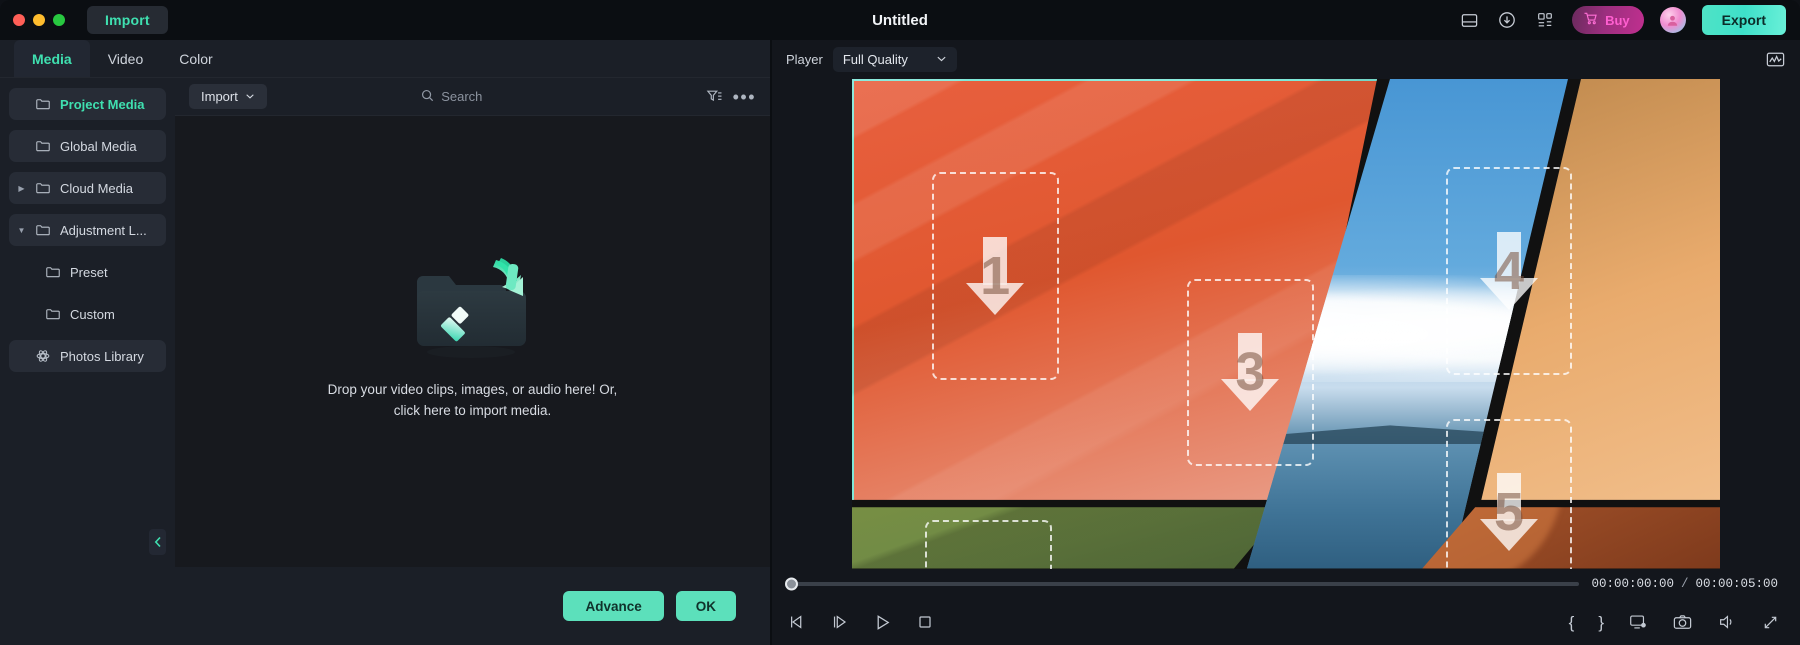  I want to click on sidebar-item-global-media: Global Media, so click(87, 146).